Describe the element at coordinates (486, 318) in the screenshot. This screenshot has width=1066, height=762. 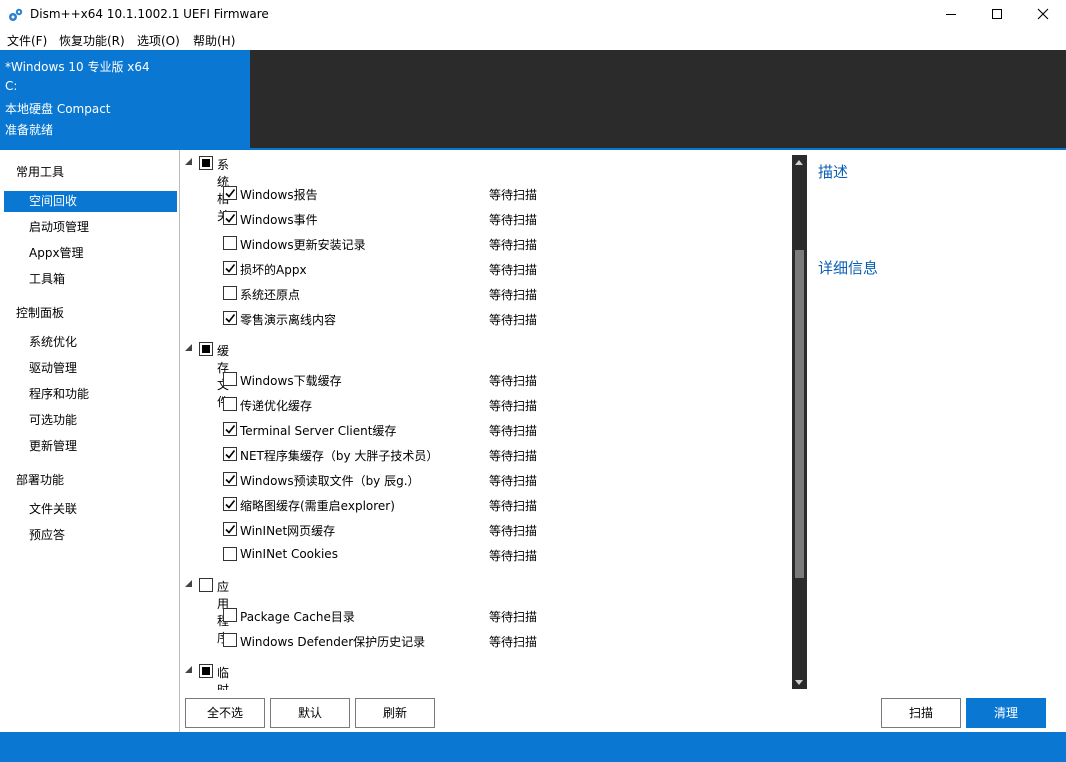
I see `list-item: 零售演示离线内容 等待扫描` at that location.